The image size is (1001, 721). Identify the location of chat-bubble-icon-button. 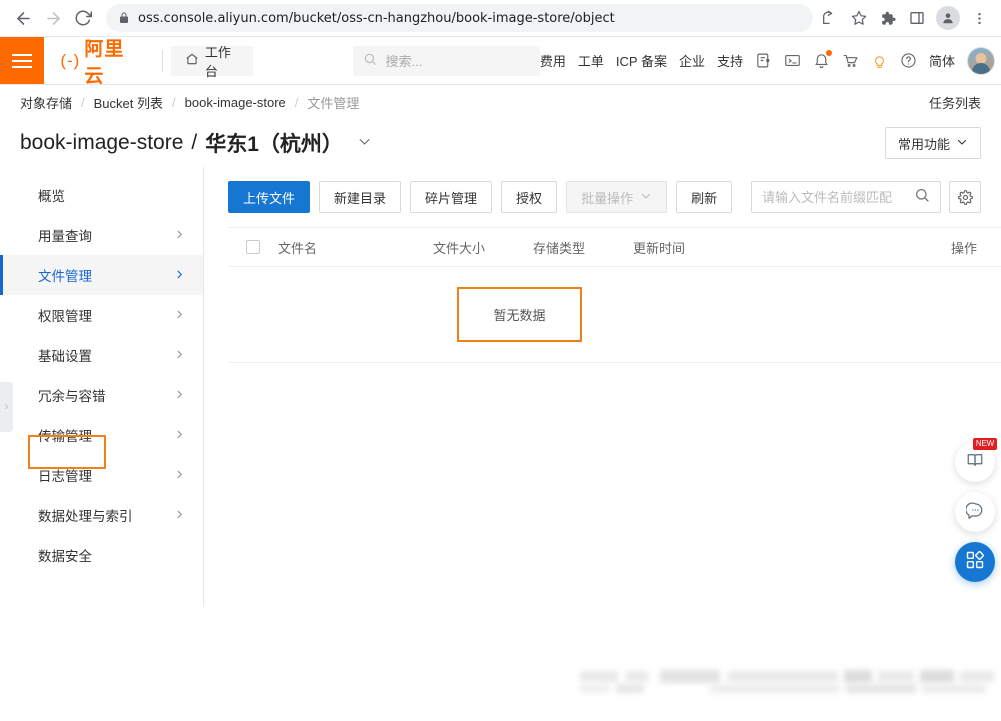
(975, 512).